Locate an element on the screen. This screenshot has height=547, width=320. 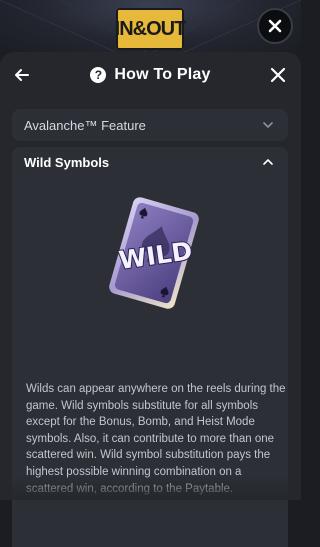
accordion-avalanche-feature: Avalanche™ Feature is located at coordinates (150, 125).